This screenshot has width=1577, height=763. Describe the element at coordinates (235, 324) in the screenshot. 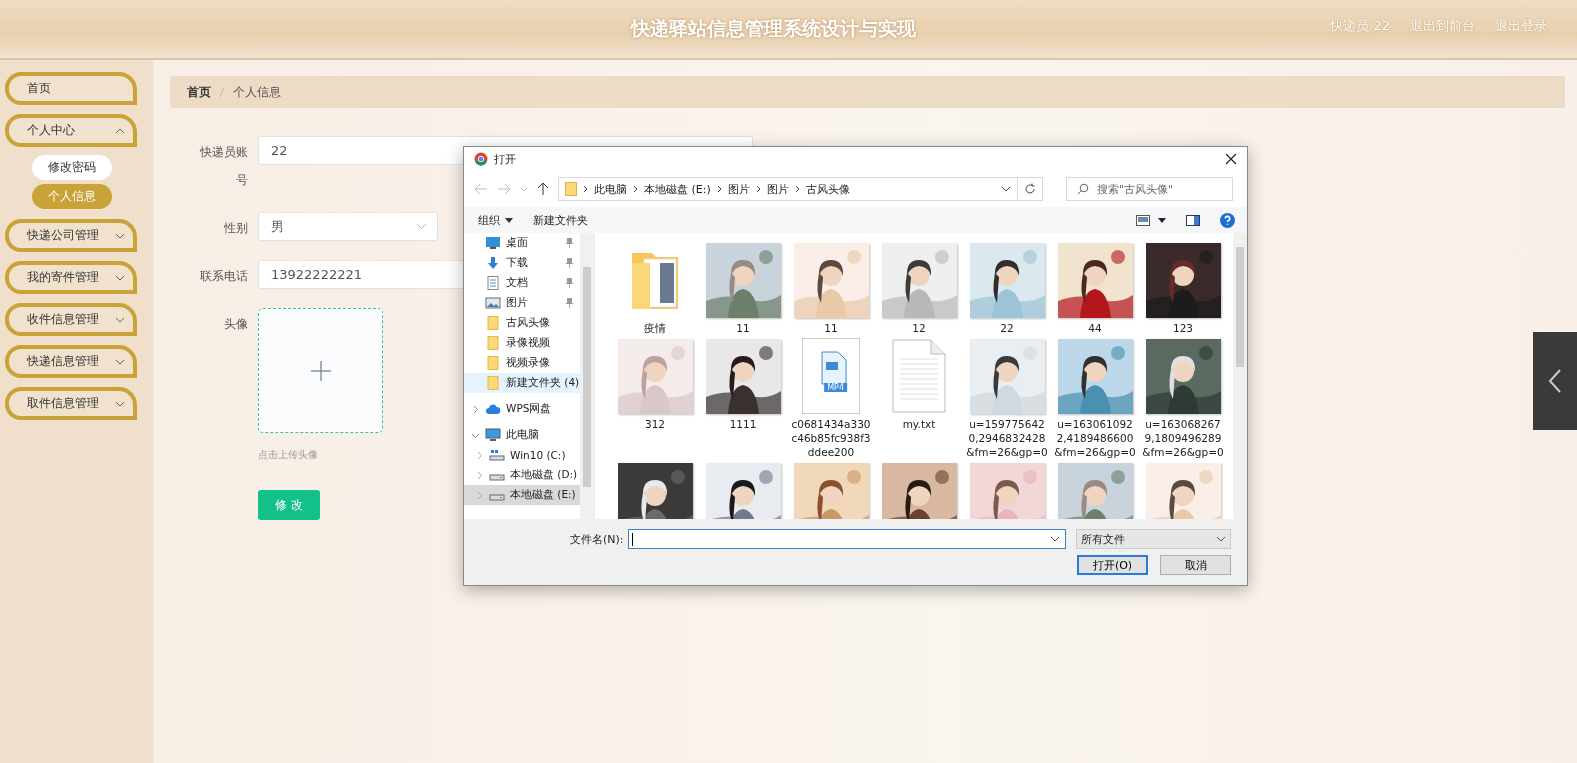

I see `field-label: 头像` at that location.